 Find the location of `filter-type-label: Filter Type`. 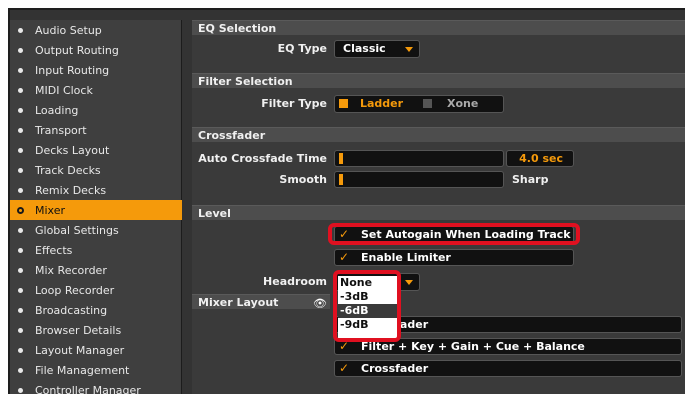

filter-type-label: Filter Type is located at coordinates (294, 103).